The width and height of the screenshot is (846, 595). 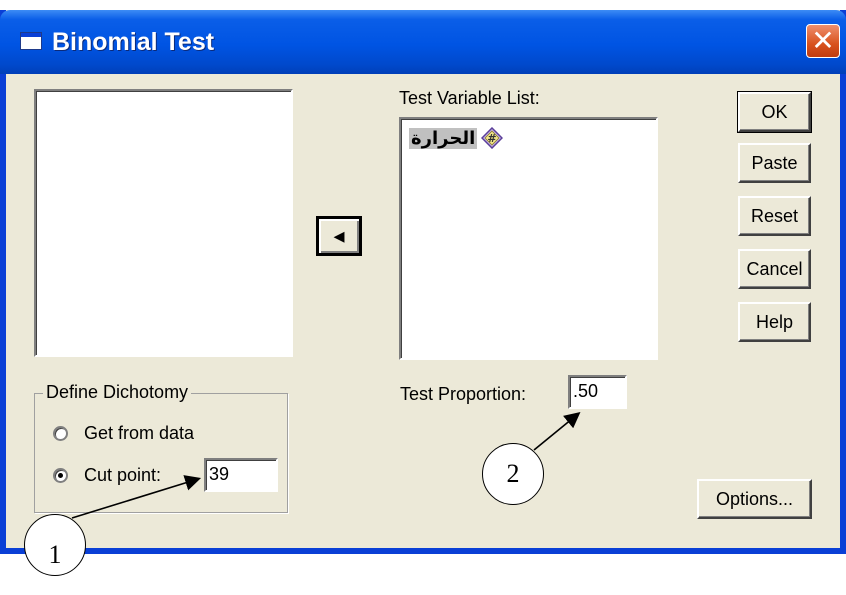 What do you see at coordinates (163, 223) in the screenshot?
I see `source-variable-list` at bounding box center [163, 223].